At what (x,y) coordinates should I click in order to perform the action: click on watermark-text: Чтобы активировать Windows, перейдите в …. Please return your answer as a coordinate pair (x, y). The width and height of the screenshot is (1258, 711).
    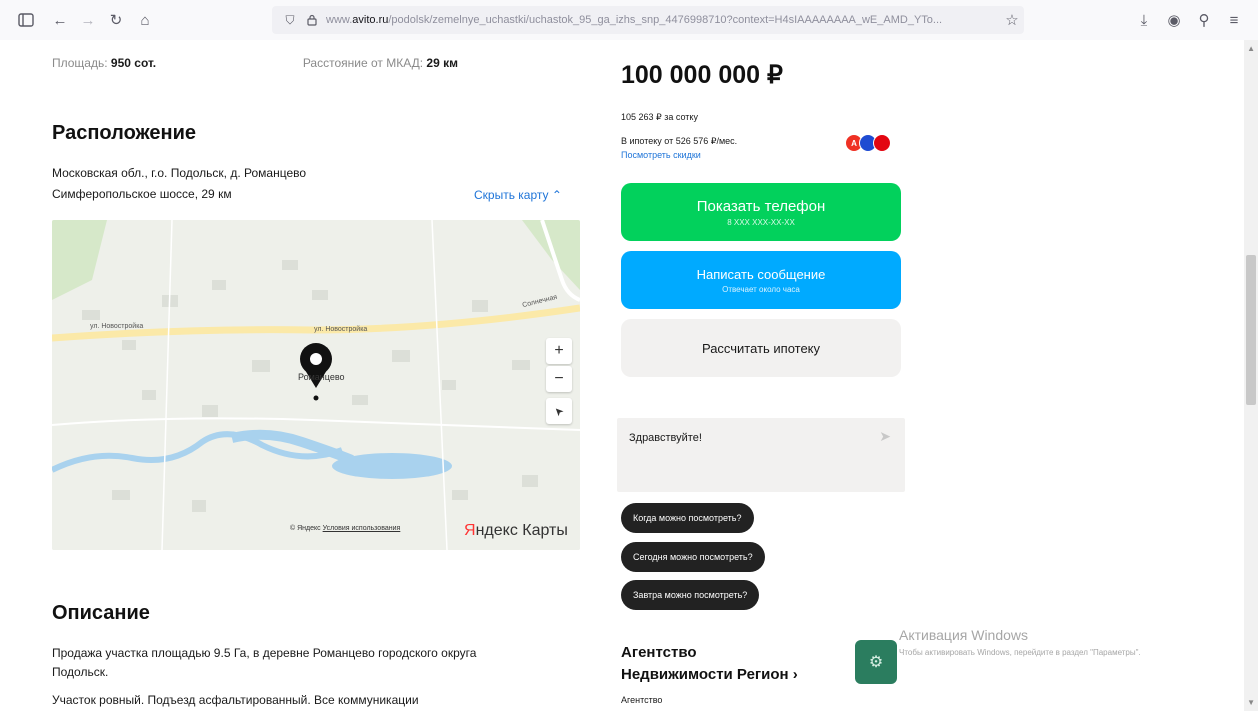
    Looking at the image, I should click on (1020, 652).